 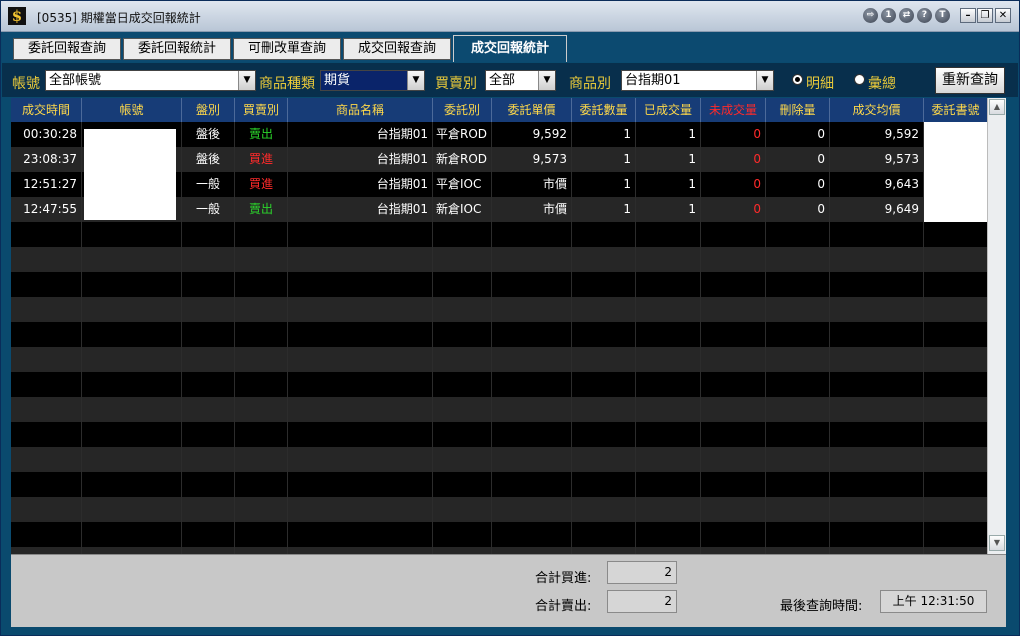 What do you see at coordinates (207, 209) in the screenshot?
I see `cell-session: 一般` at bounding box center [207, 209].